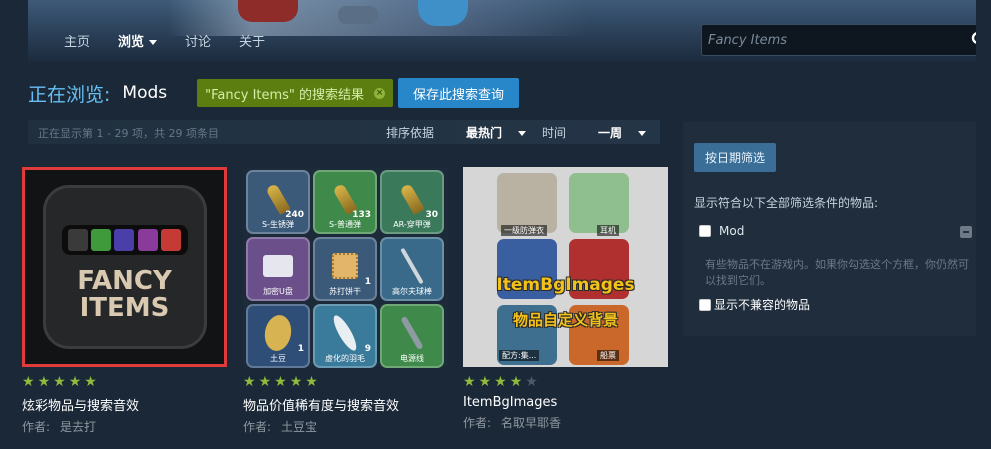 The image size is (991, 449). What do you see at coordinates (77, 40) in the screenshot?
I see `nav-home: 主页` at bounding box center [77, 40].